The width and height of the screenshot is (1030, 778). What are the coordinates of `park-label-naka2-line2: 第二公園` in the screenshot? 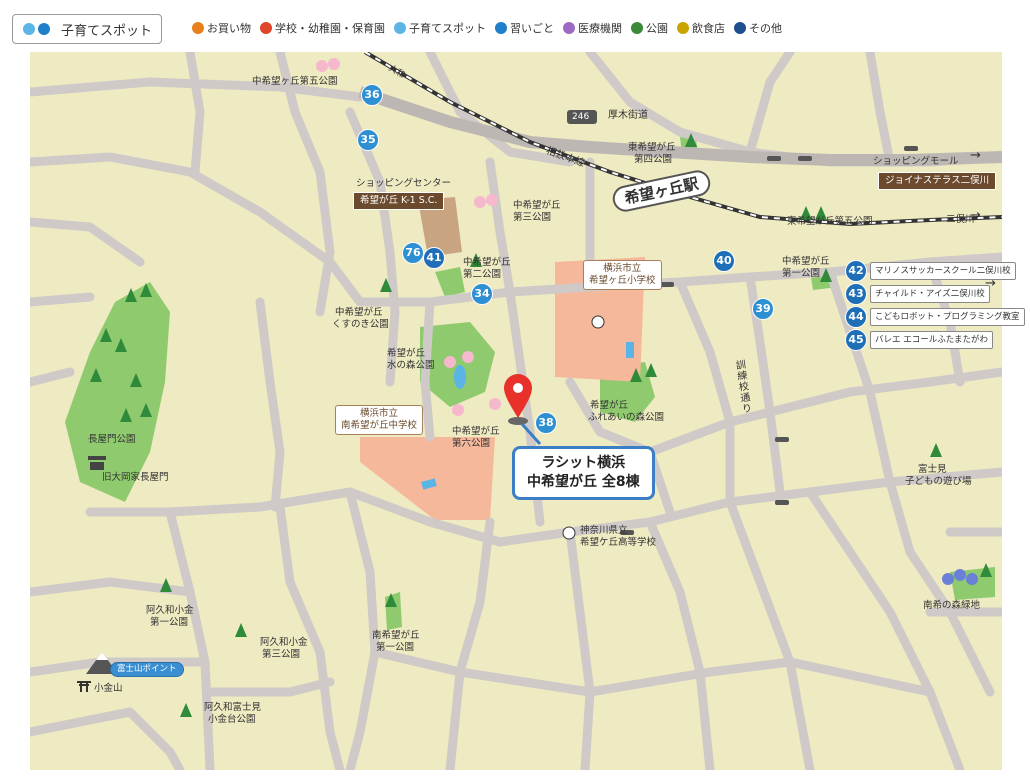 It's located at (482, 275).